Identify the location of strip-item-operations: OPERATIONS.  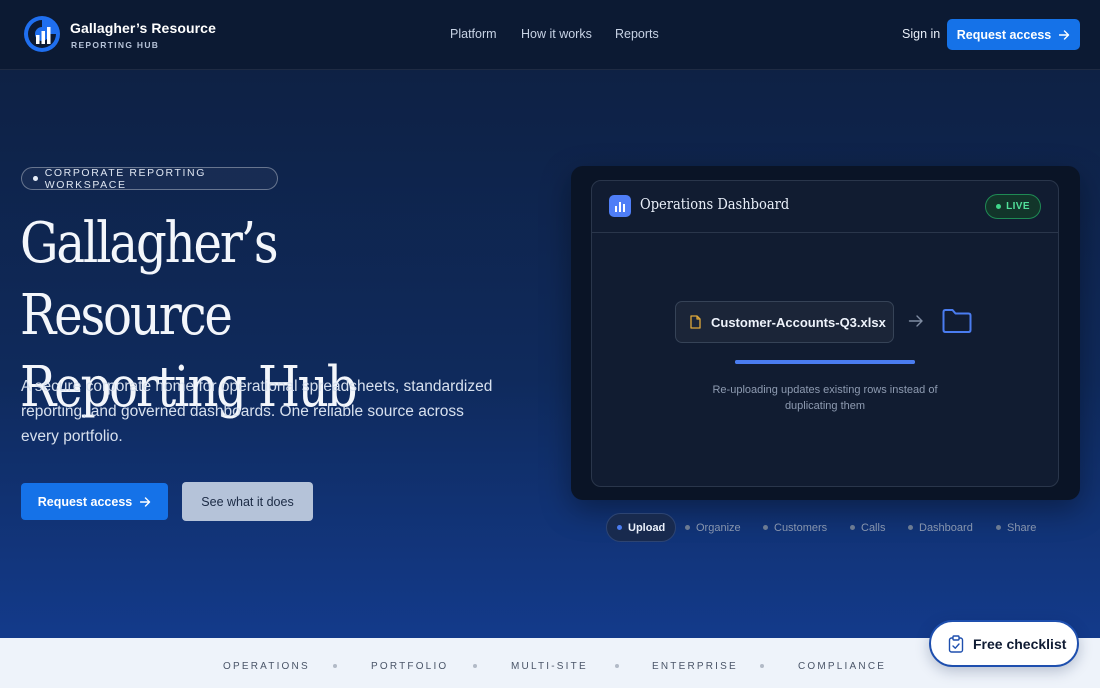
(266, 666).